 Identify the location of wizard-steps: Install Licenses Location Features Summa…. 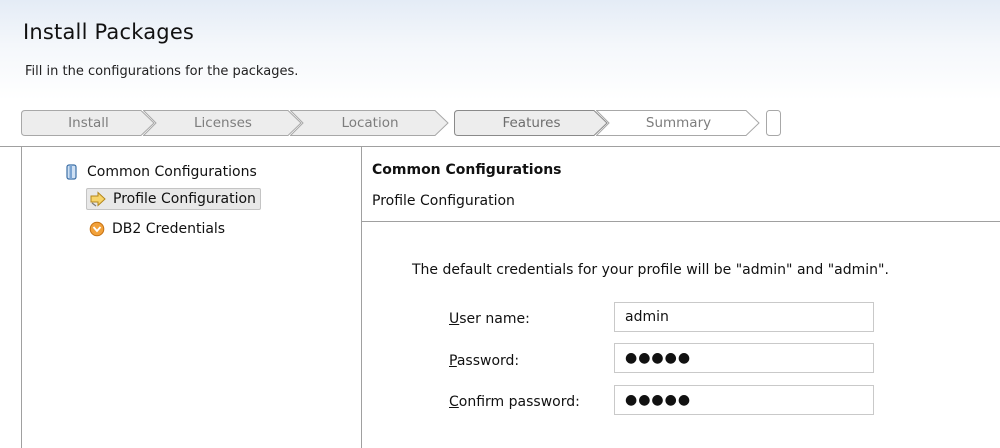
(402, 123).